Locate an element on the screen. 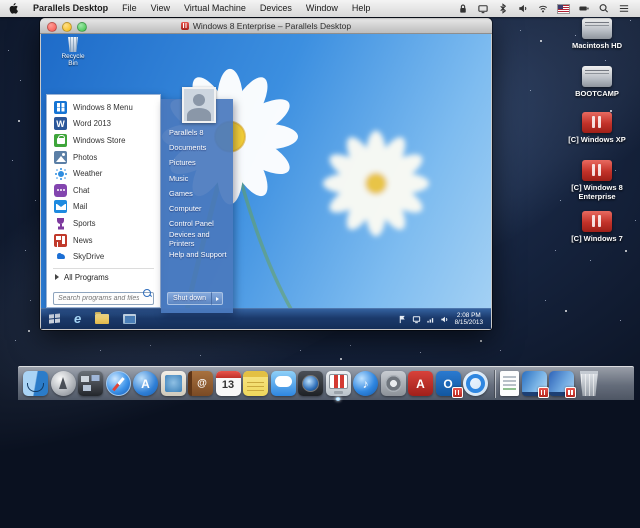 The width and height of the screenshot is (640, 528). start-button is located at coordinates (55, 318).